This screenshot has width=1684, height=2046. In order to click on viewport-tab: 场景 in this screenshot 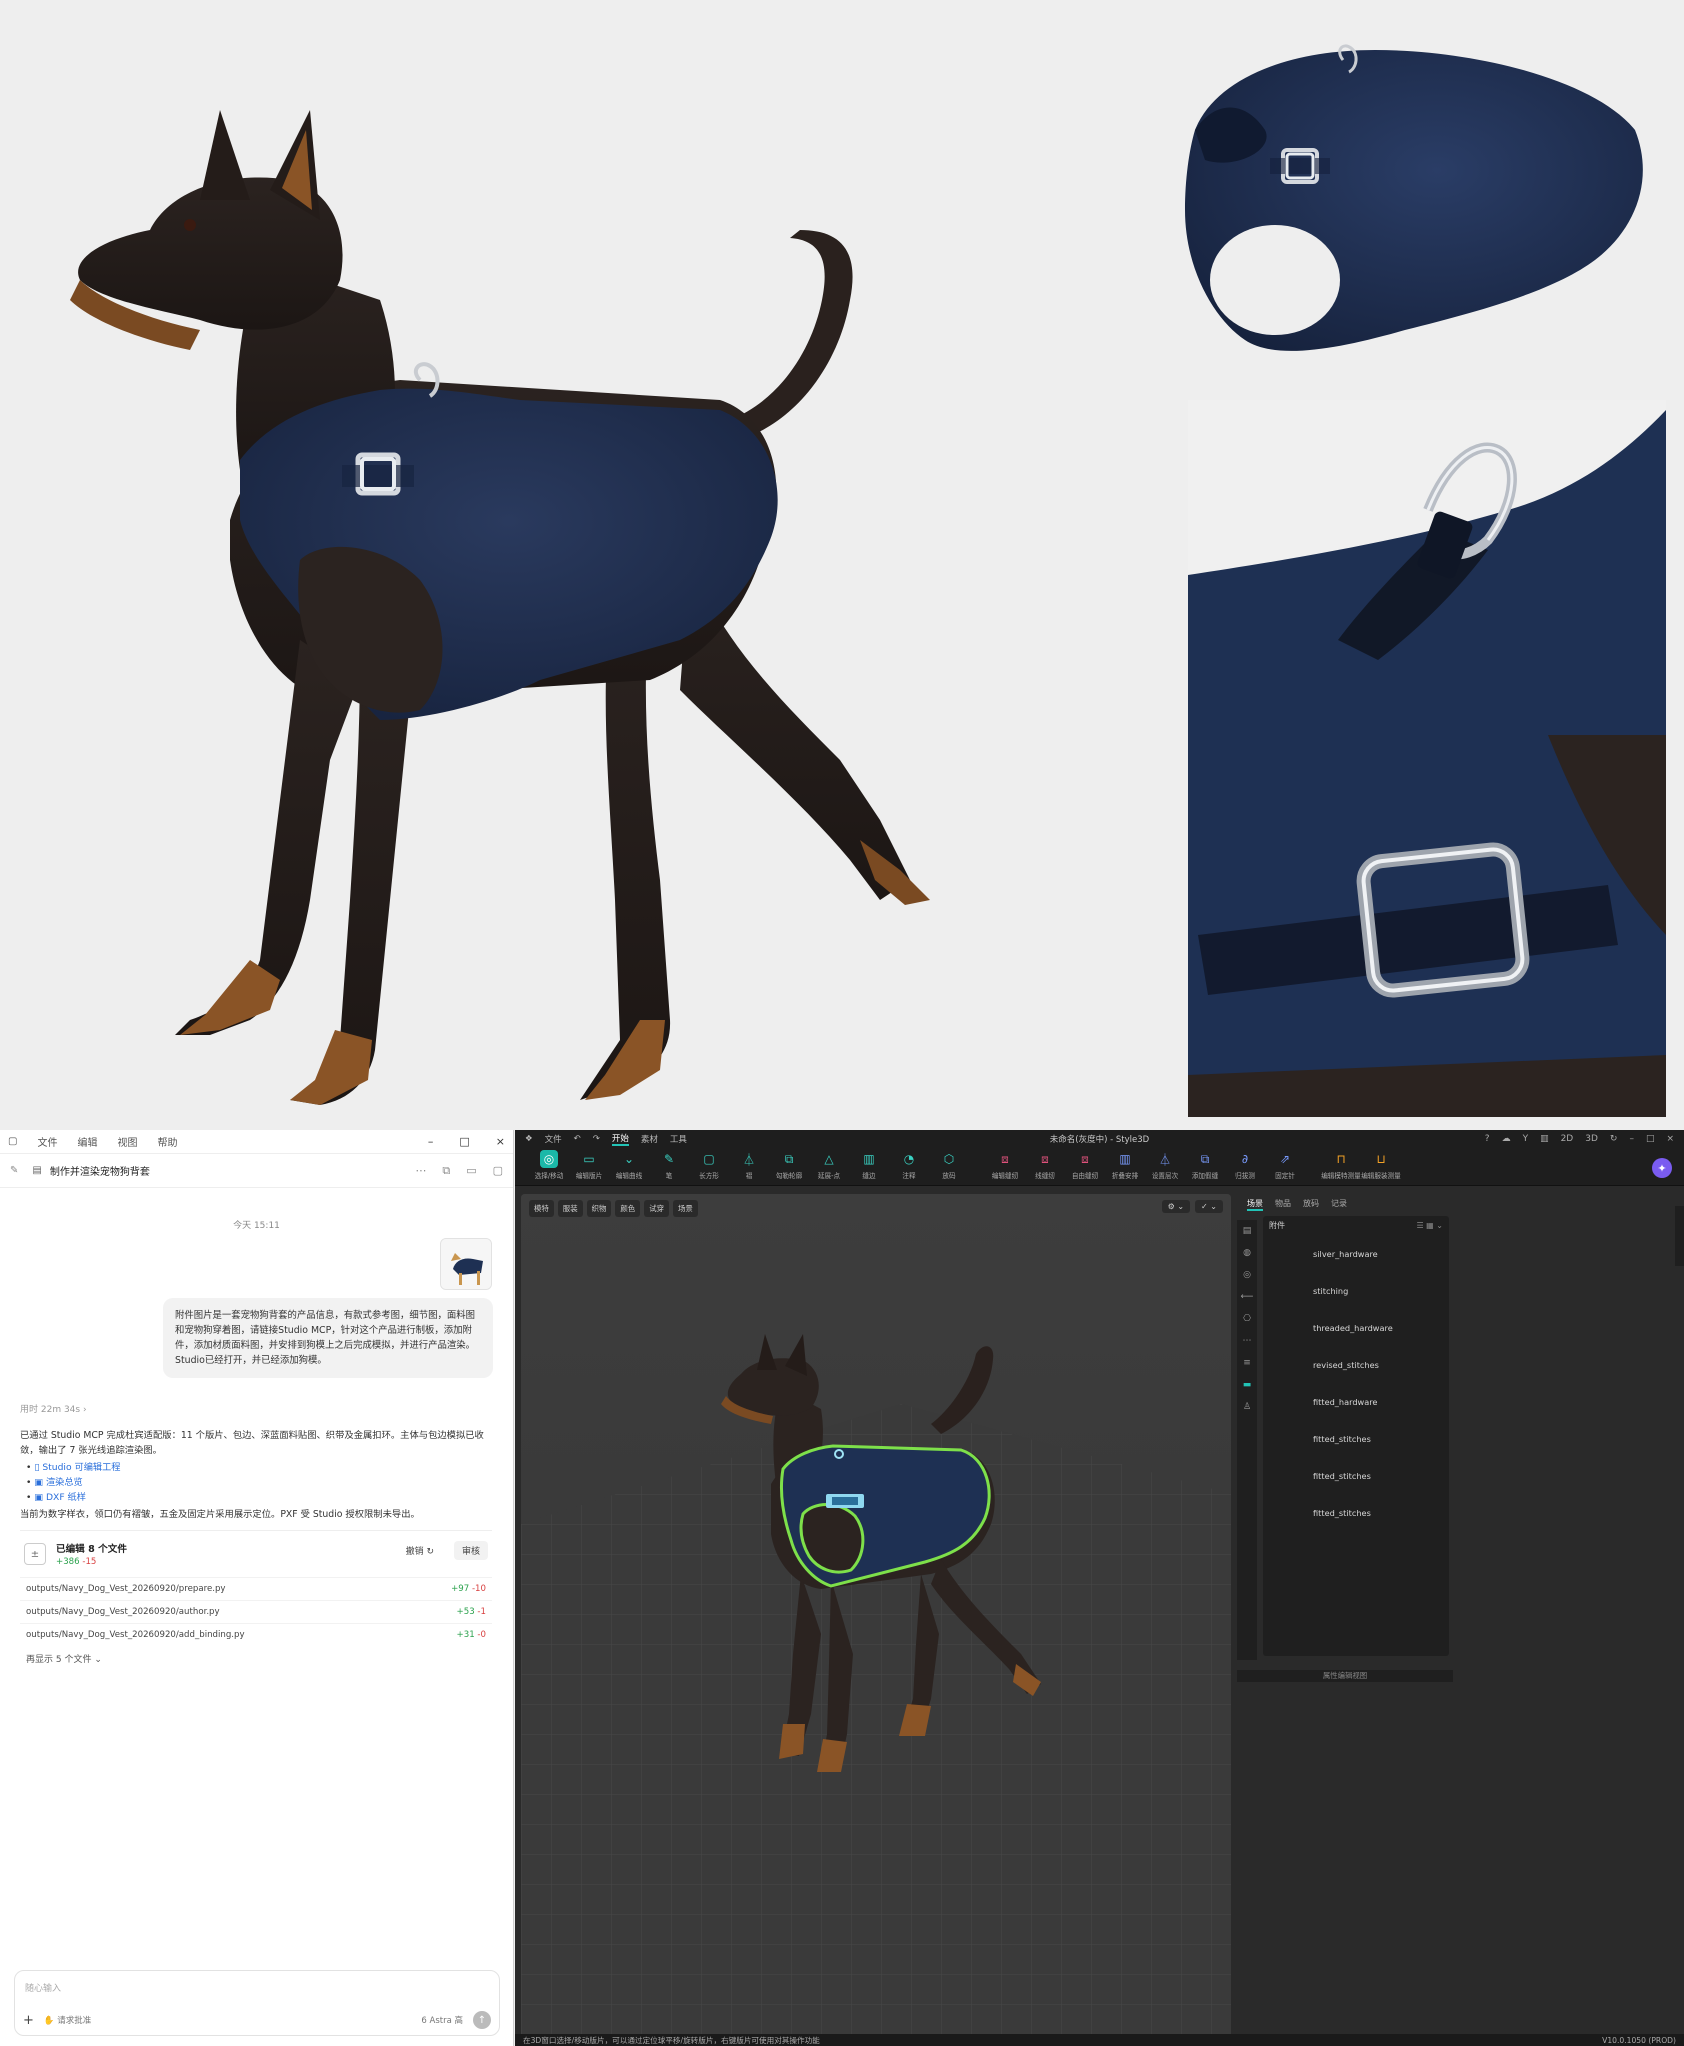, I will do `click(685, 1208)`.